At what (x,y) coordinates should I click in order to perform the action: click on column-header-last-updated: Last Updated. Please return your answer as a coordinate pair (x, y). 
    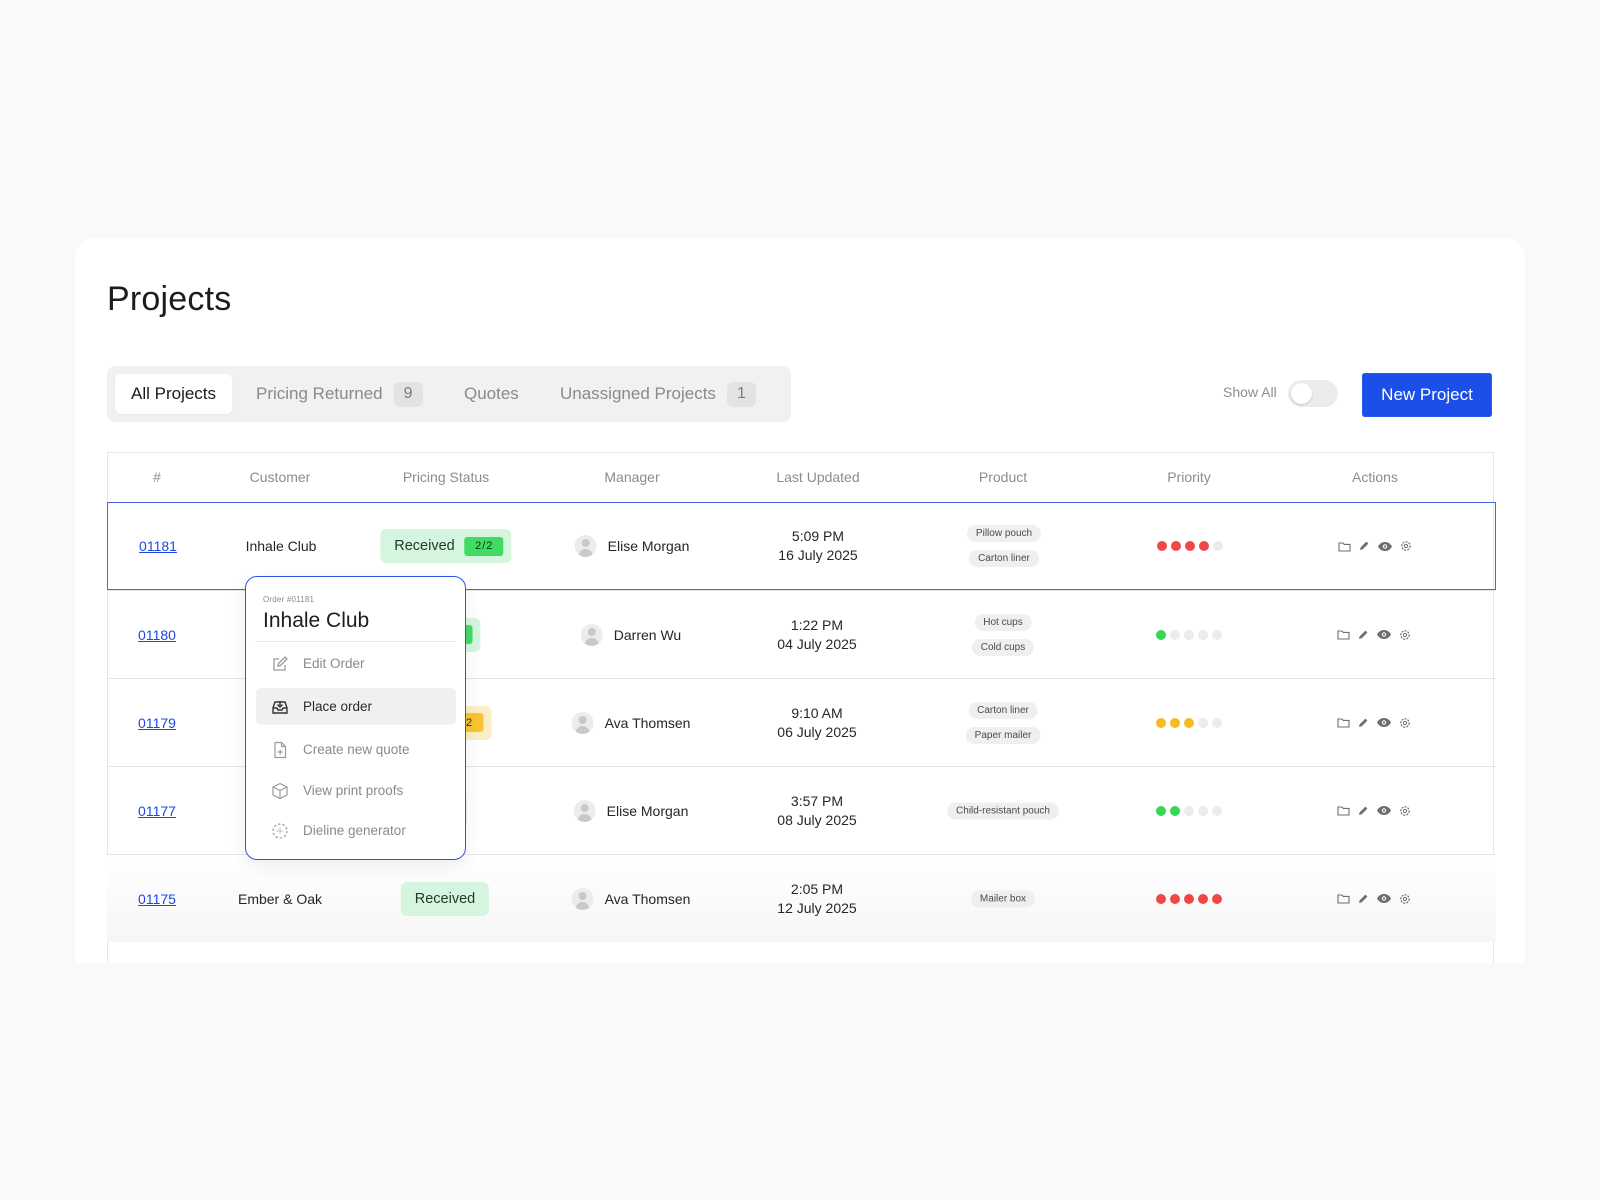
    Looking at the image, I should click on (817, 477).